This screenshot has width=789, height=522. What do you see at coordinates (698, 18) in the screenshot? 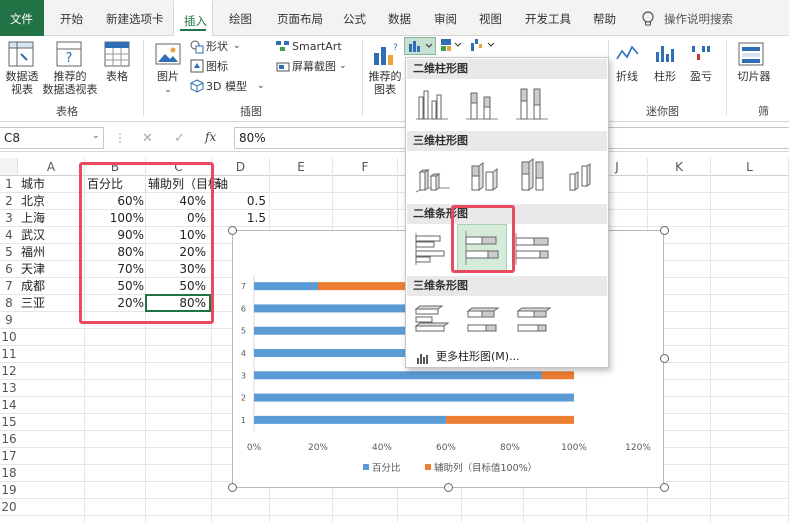
I see `tell-me-search: 操作说明搜索` at bounding box center [698, 18].